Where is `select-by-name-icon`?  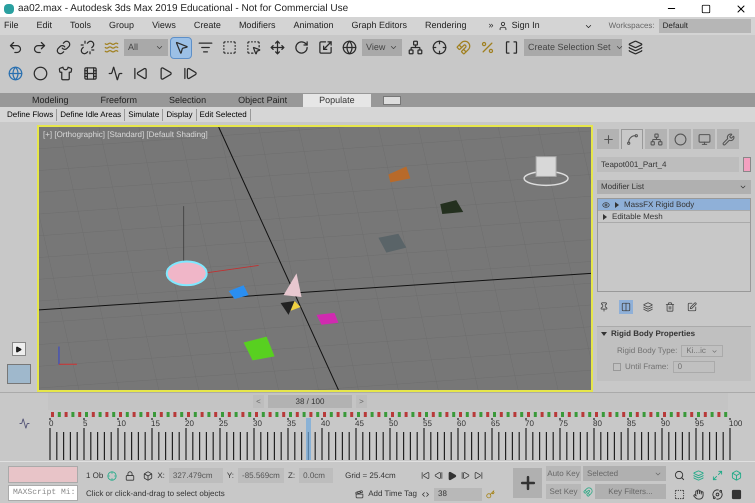
select-by-name-icon is located at coordinates (205, 47).